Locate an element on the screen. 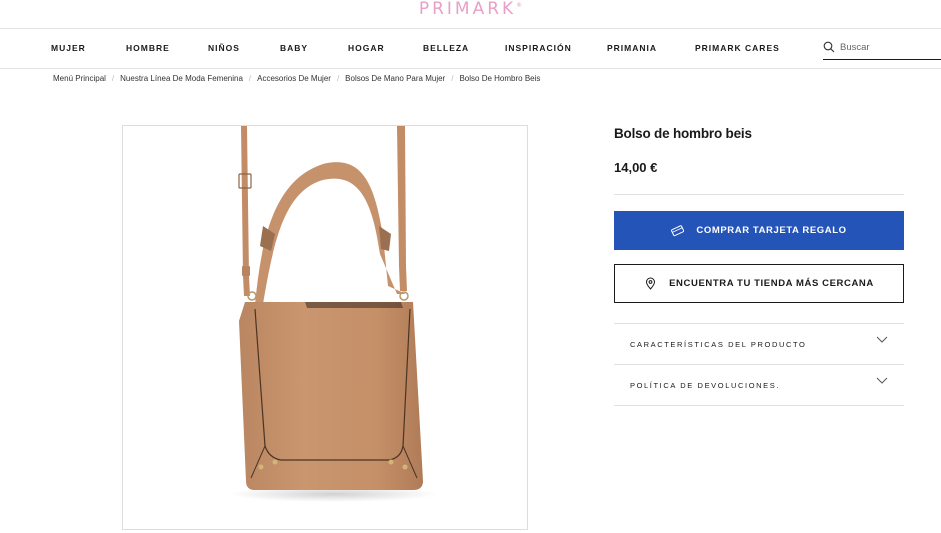 Image resolution: width=941 pixels, height=533 pixels. accordion-label: POLÍTICA DE DEVOLUCIONES. is located at coordinates (705, 385).